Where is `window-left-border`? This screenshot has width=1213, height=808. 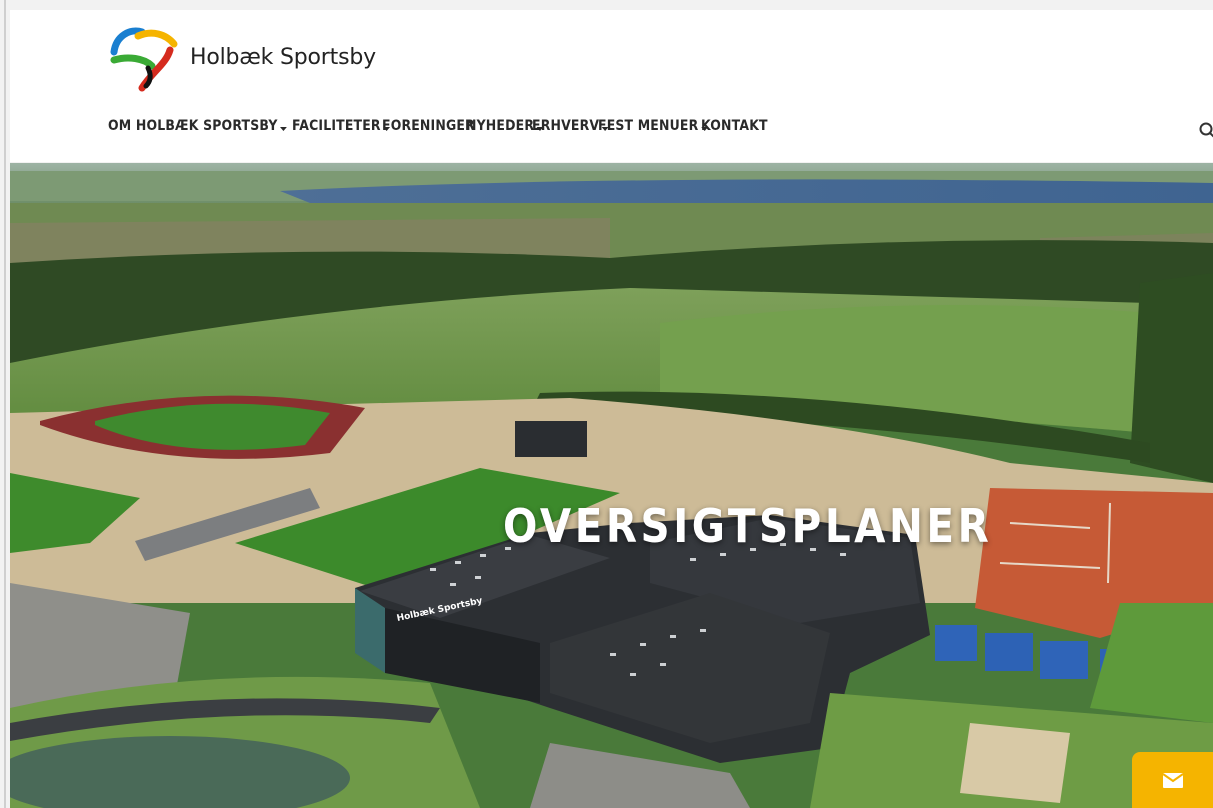
window-left-border is located at coordinates (5, 404).